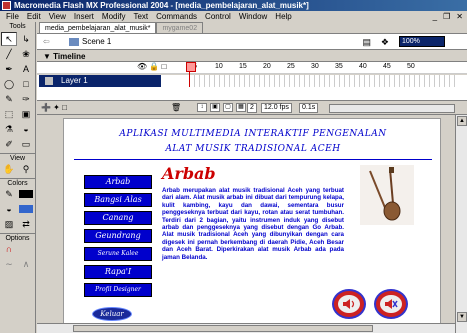  Describe the element at coordinates (252, 68) in the screenshot. I see `timeline-ruler: 👁 🔒 □ 5 10 15 20 25 30 35 40 45 50` at that location.